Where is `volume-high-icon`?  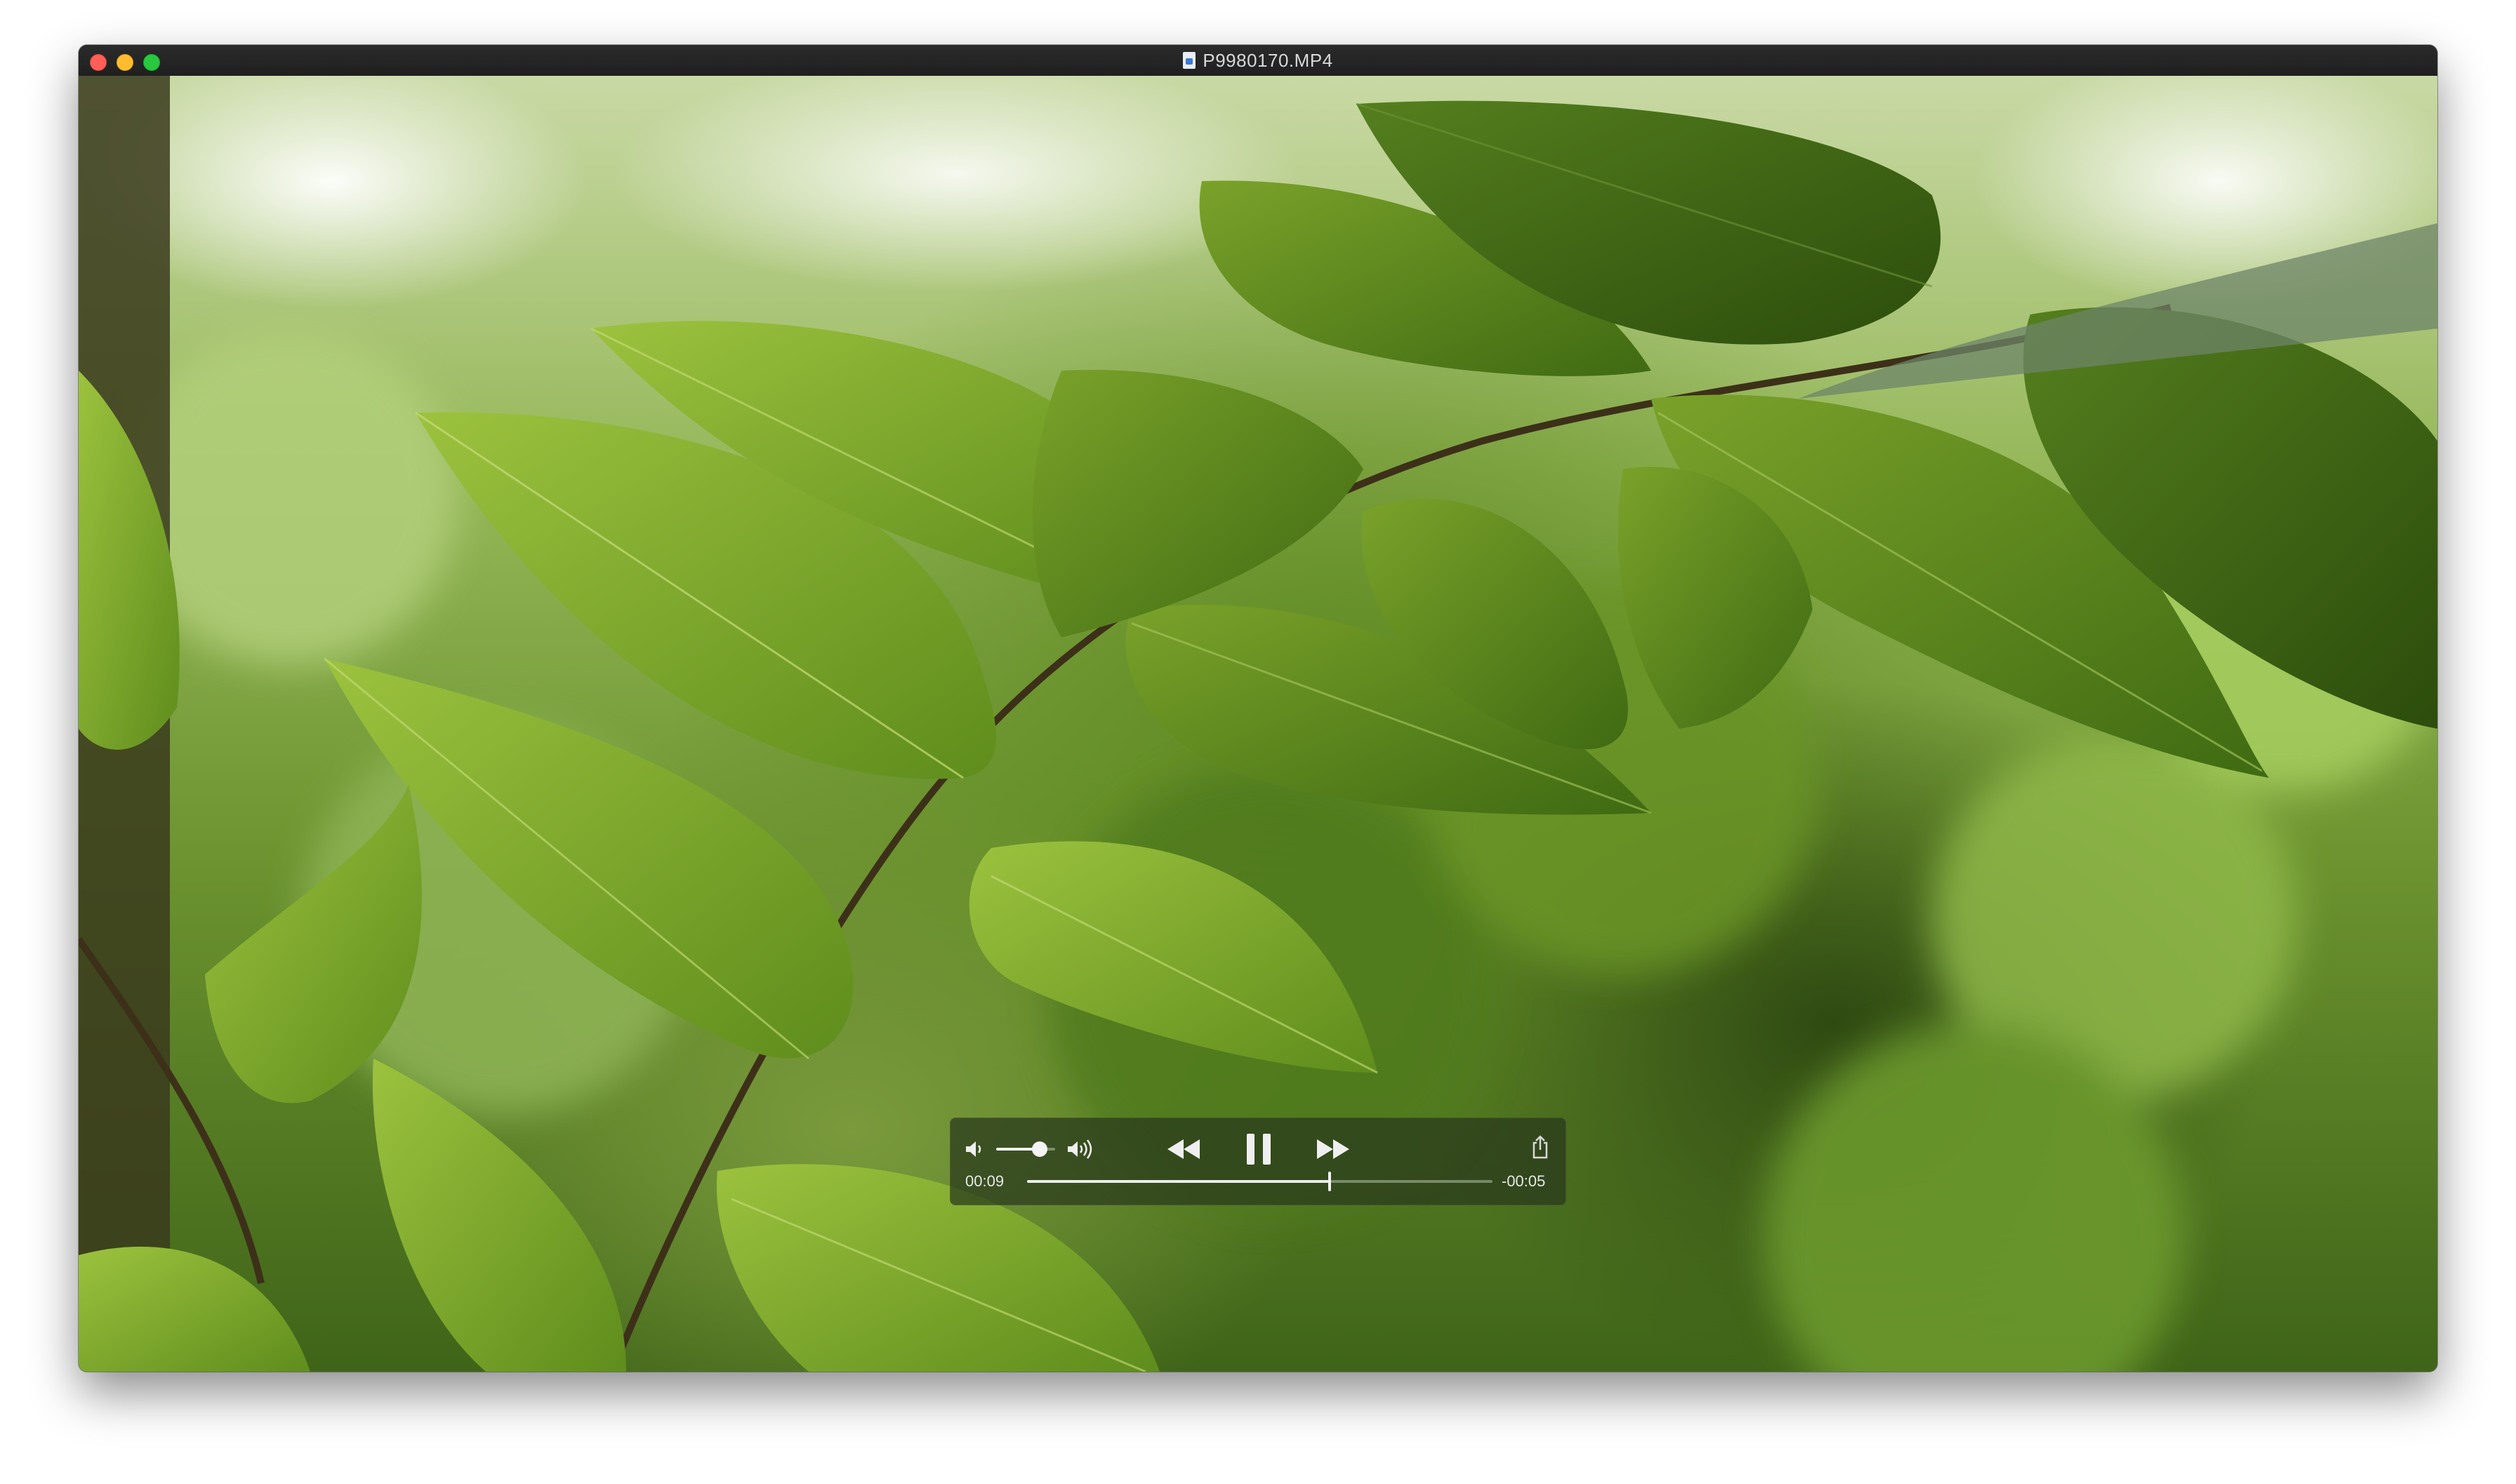
volume-high-icon is located at coordinates (1082, 1149).